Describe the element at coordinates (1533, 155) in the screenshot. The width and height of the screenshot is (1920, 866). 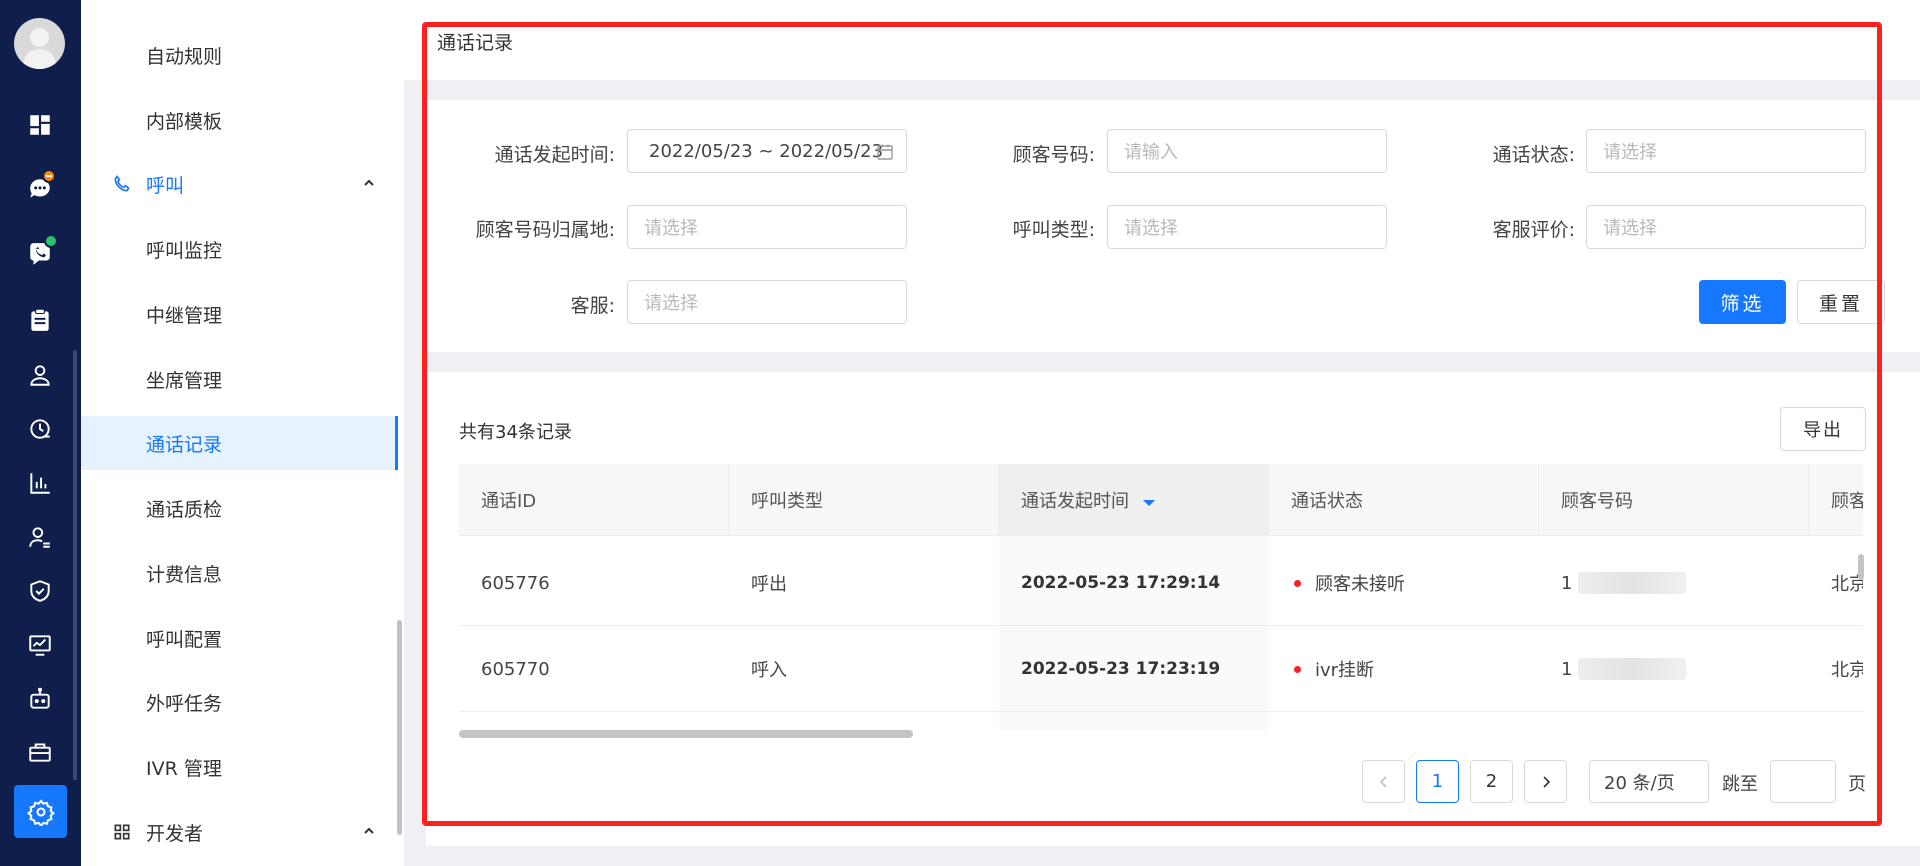
I see `call-status-label: 通话状态:` at that location.